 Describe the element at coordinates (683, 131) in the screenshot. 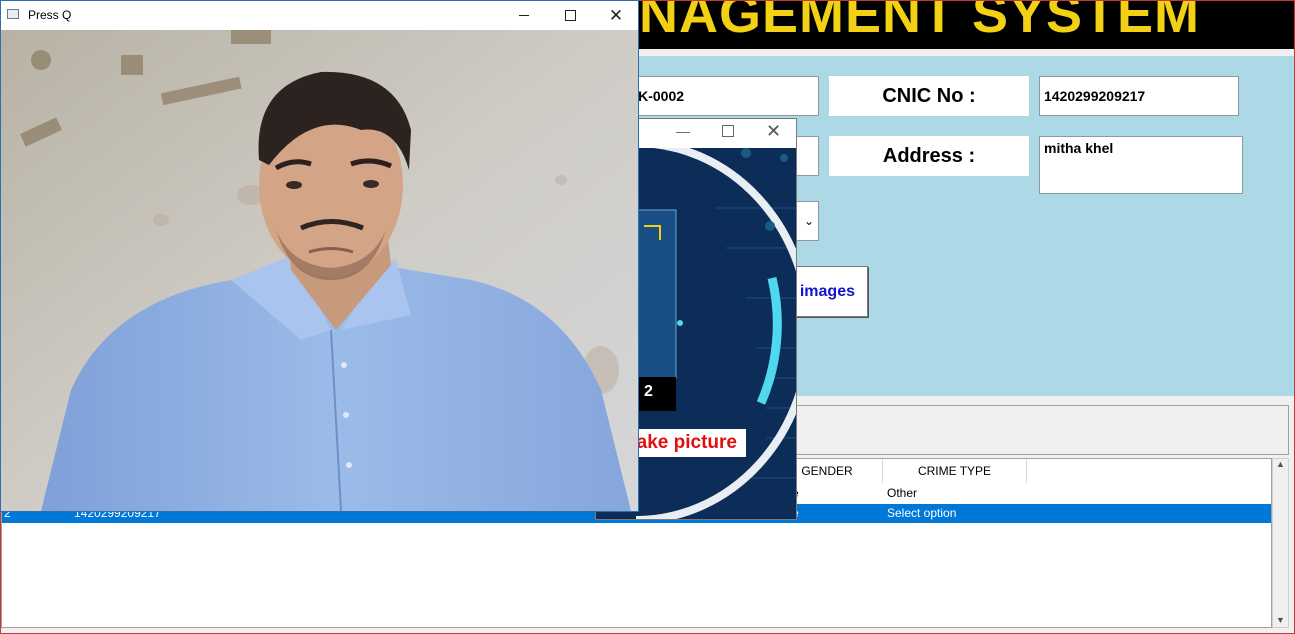

I see `minimize-icon: —` at that location.